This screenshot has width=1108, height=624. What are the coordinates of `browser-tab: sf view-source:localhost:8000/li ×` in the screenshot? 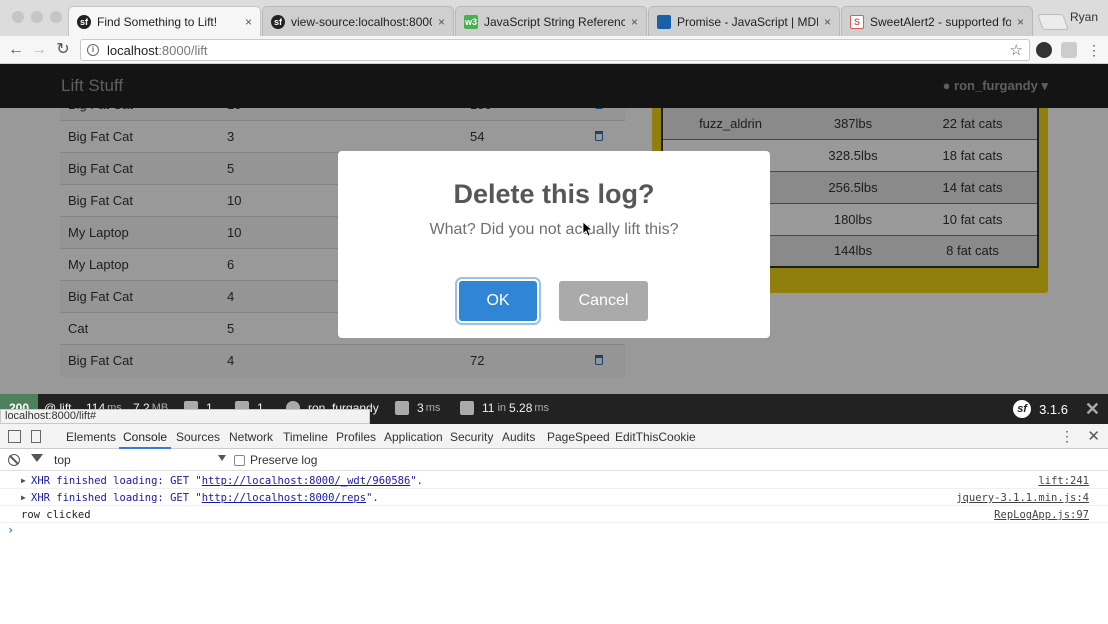 It's located at (358, 21).